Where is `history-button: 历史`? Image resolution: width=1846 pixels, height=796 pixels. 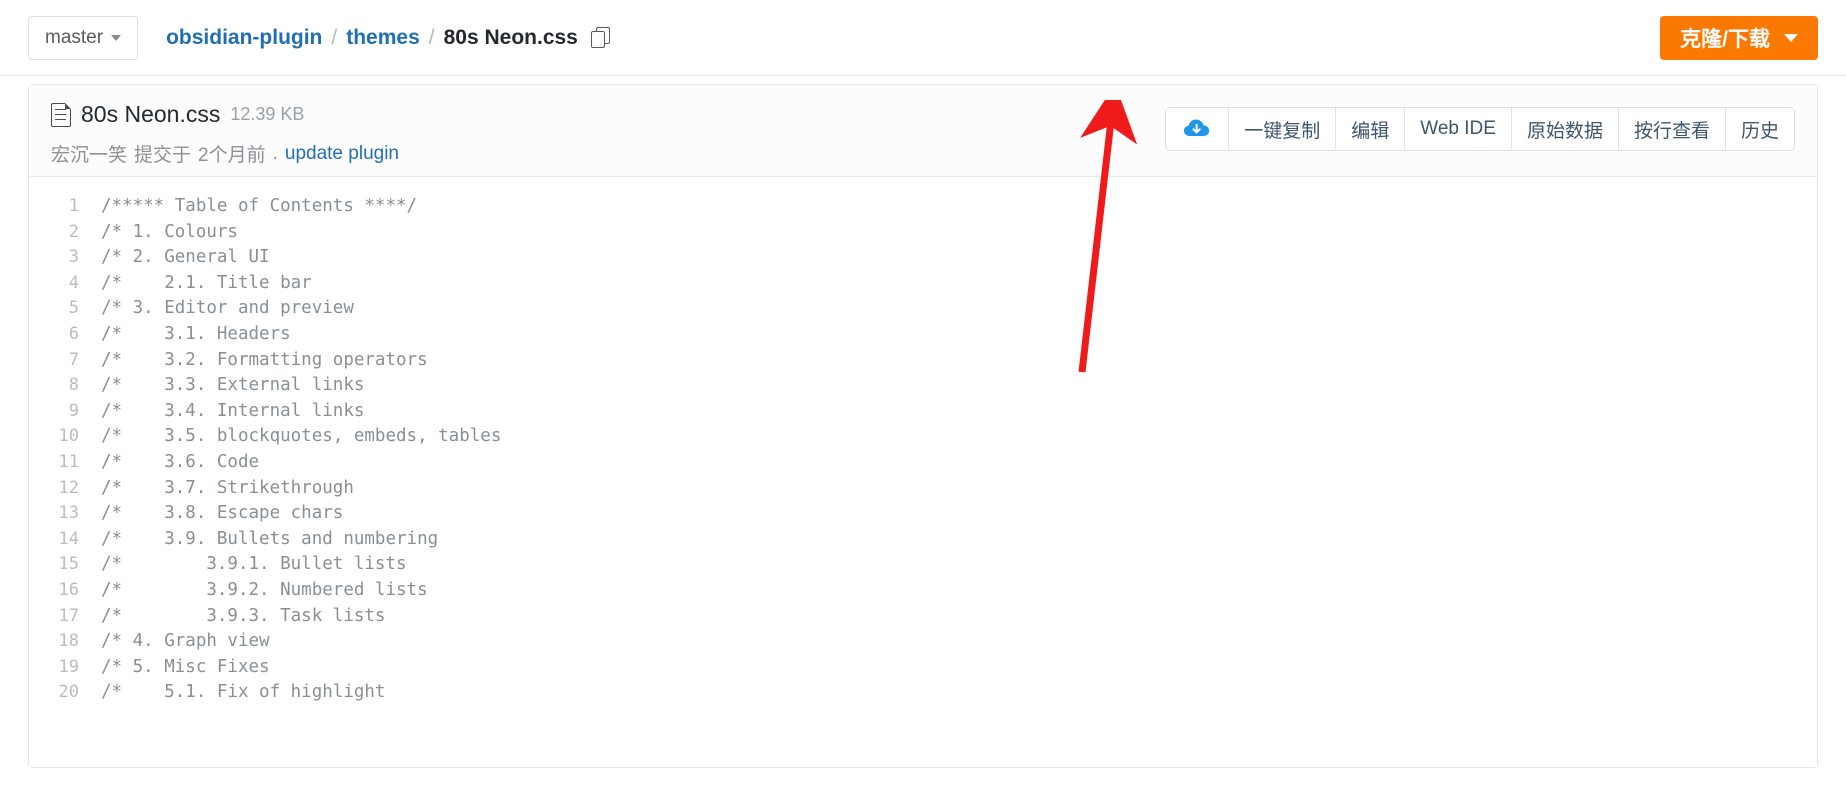
history-button: 历史 is located at coordinates (1759, 129).